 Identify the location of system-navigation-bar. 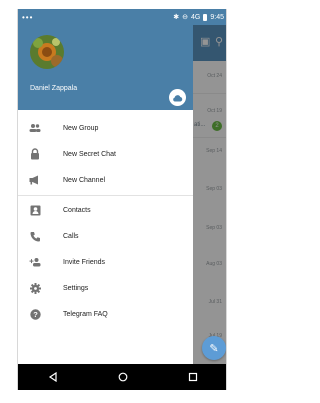
(122, 377).